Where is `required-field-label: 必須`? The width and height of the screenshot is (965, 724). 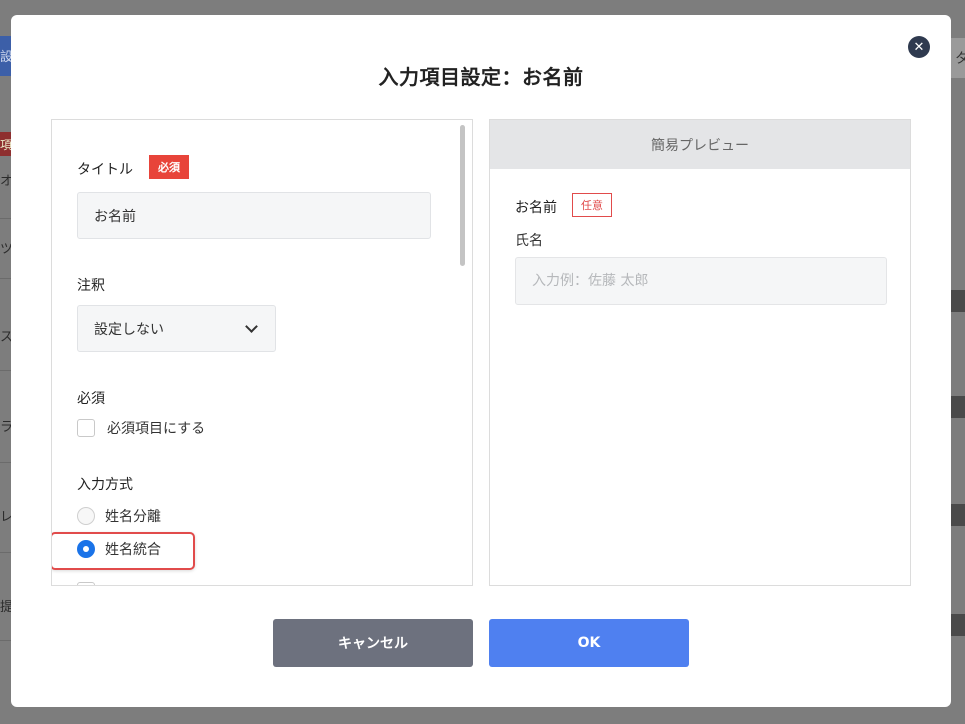 required-field-label: 必須 is located at coordinates (91, 399).